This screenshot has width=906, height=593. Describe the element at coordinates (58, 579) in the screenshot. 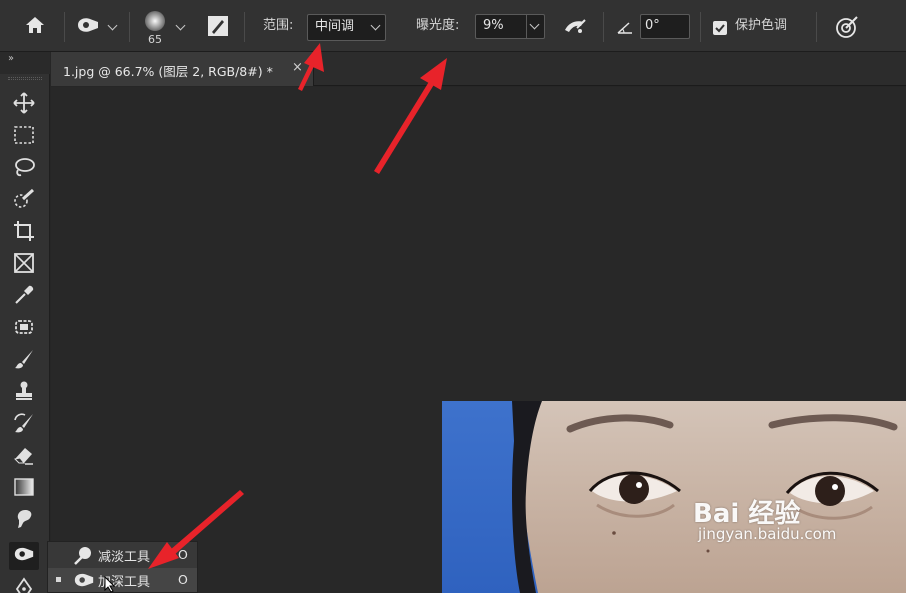

I see `selected-bullet-icon` at that location.